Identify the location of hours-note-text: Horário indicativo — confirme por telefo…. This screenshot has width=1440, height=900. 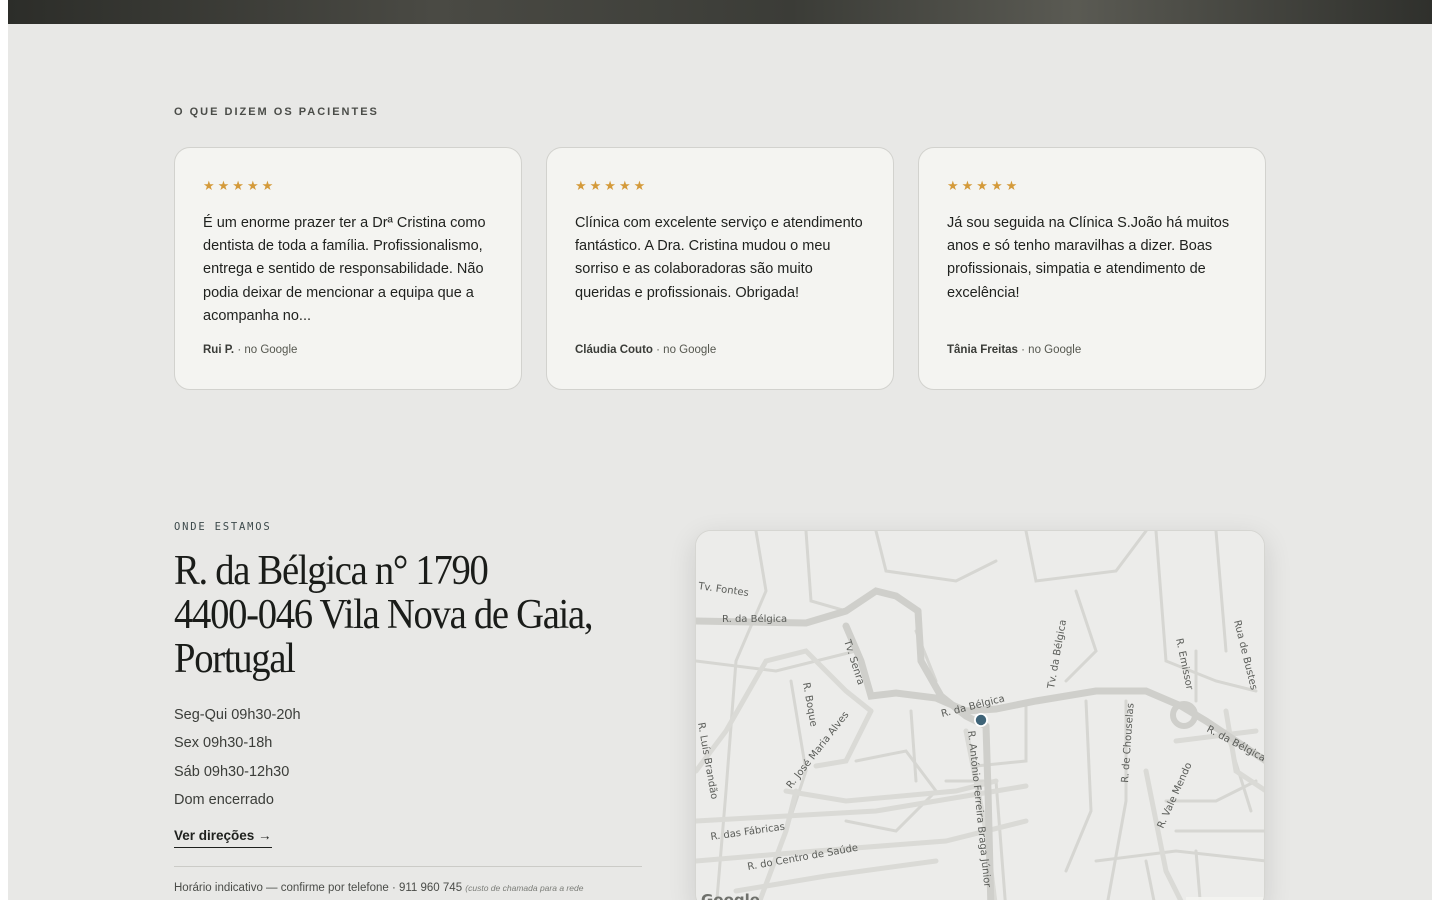
(318, 888).